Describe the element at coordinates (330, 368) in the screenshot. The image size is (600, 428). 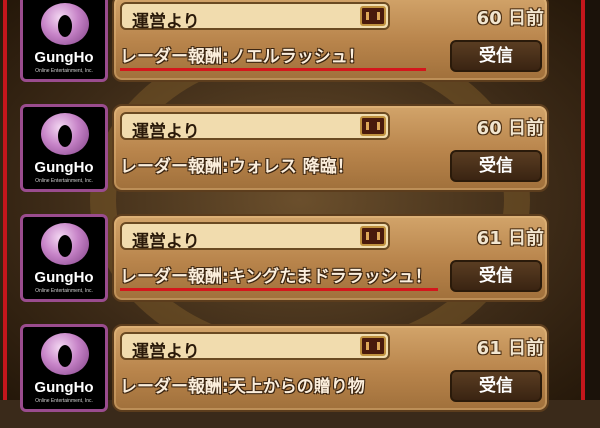
I see `message-card: 運営より 61 日前 レーダー報酬:天上からの贈り物 受信` at that location.